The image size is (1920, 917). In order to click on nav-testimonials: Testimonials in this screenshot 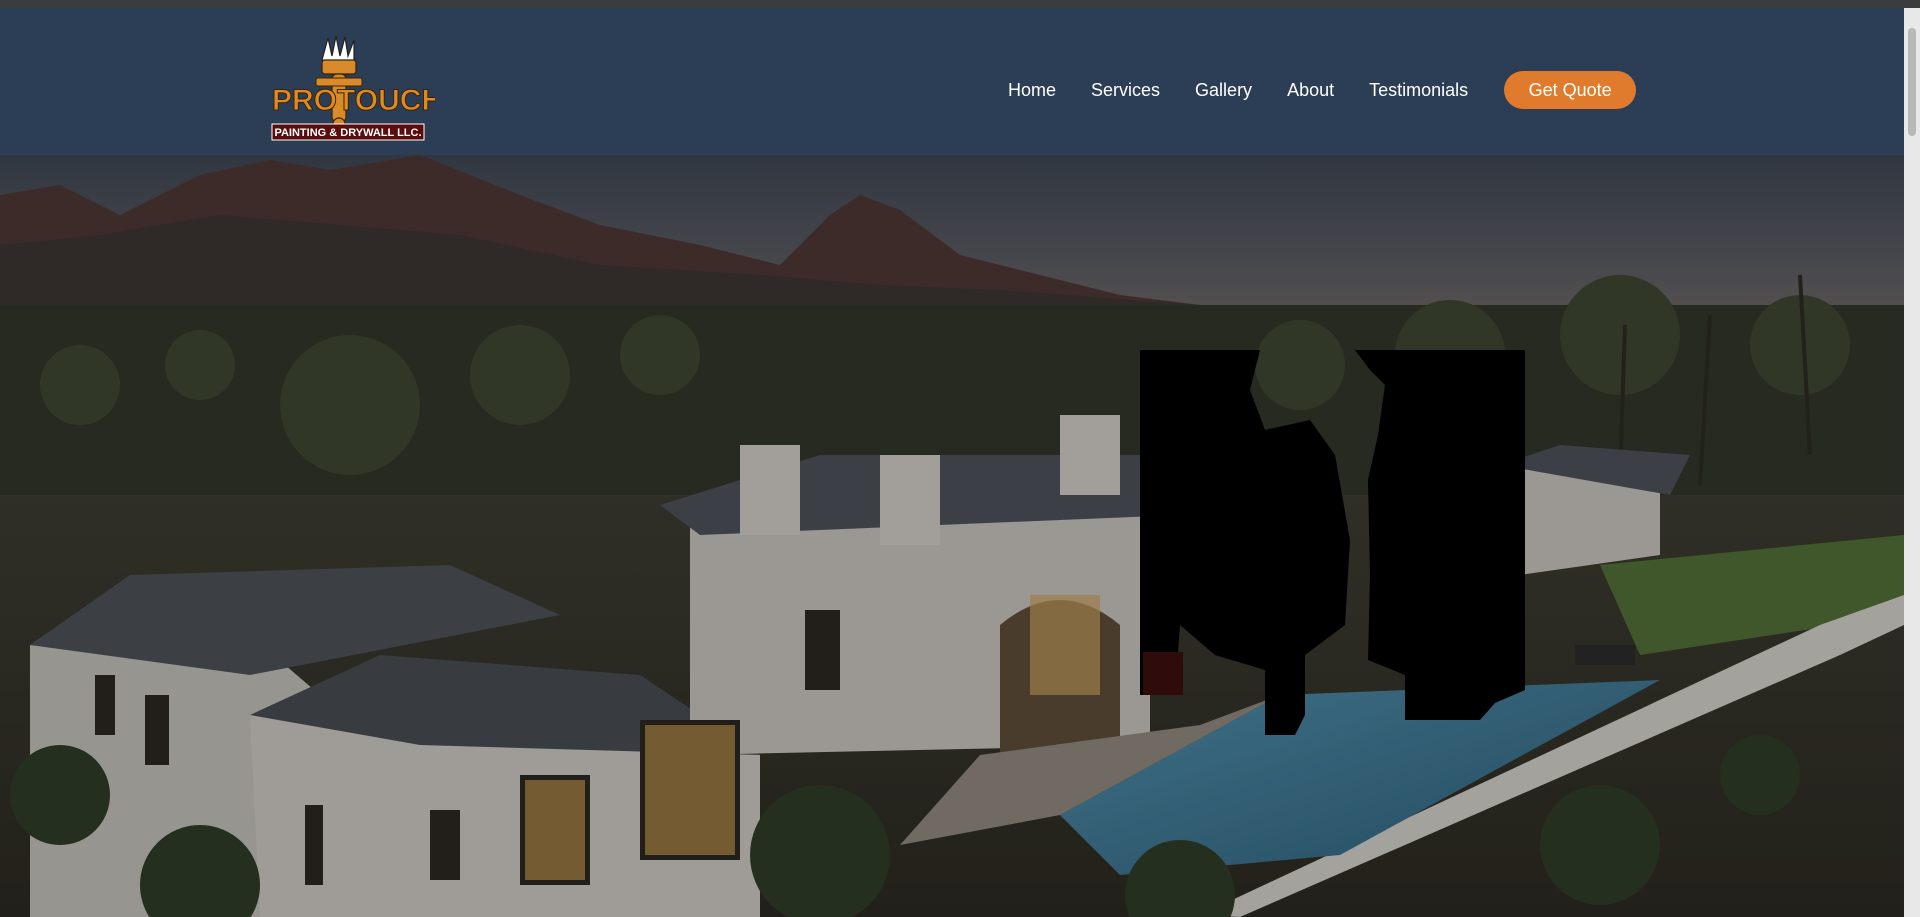, I will do `click(1418, 90)`.